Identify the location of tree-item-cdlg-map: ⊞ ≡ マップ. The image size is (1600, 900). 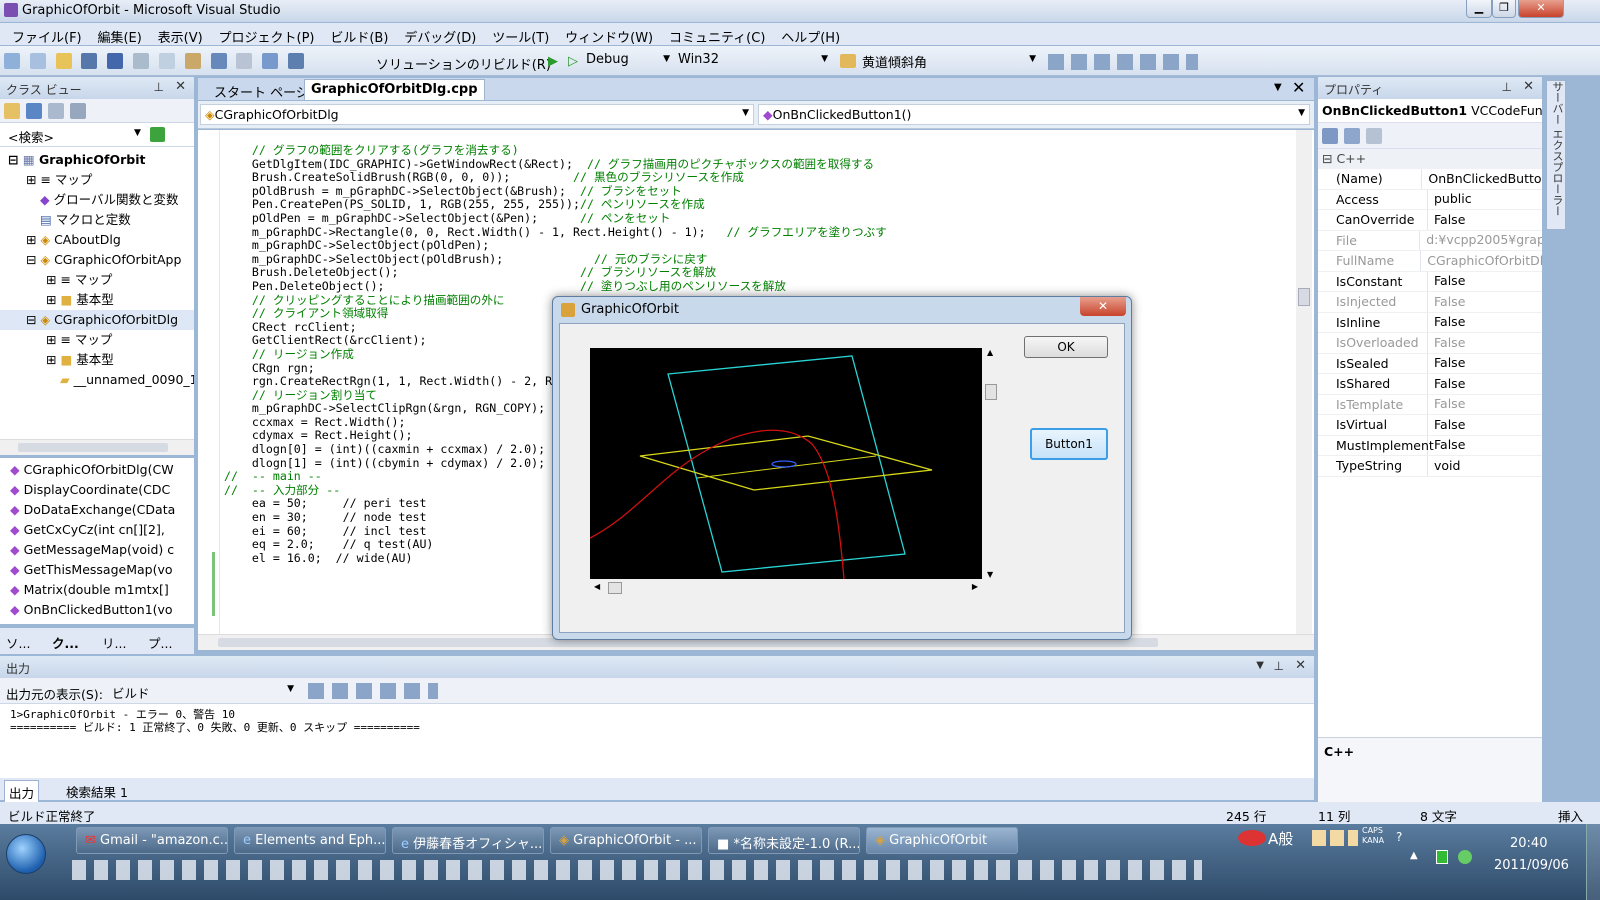
(97, 340).